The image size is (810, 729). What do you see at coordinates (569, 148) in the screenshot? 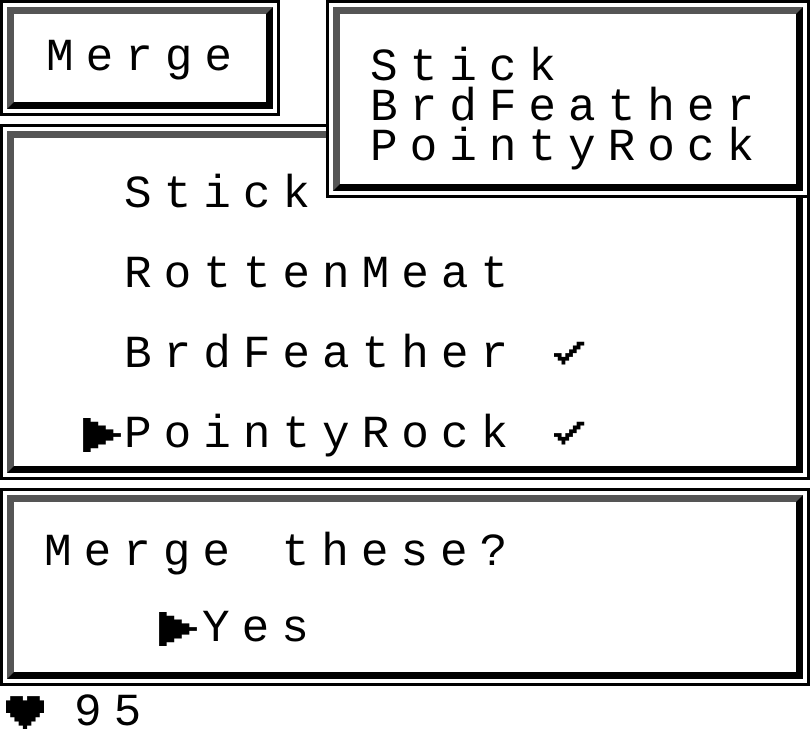
I see `picked-item: PointyRock` at bounding box center [569, 148].